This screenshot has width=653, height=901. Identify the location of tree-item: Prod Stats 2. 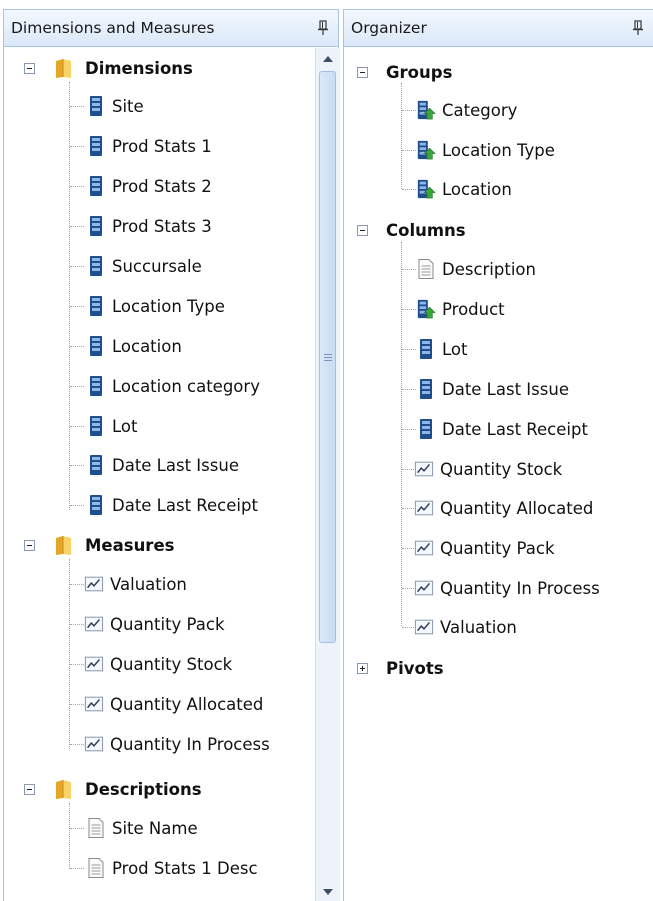
(149, 186).